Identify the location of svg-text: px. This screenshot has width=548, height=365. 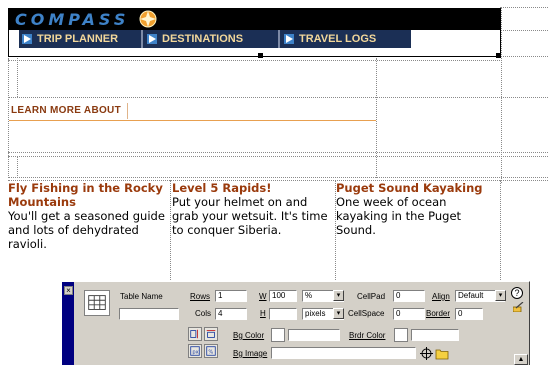
(195, 353).